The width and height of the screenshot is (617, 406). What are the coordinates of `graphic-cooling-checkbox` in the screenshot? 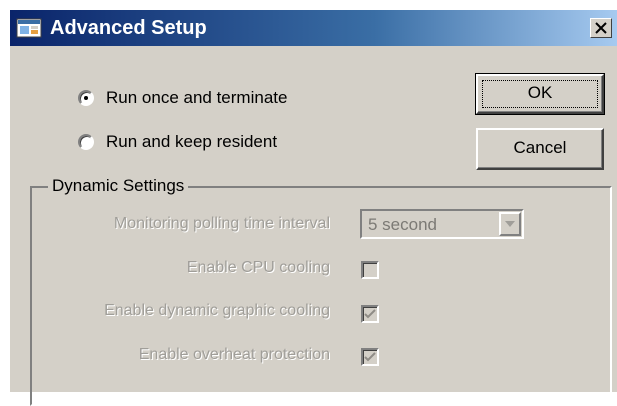 It's located at (370, 314).